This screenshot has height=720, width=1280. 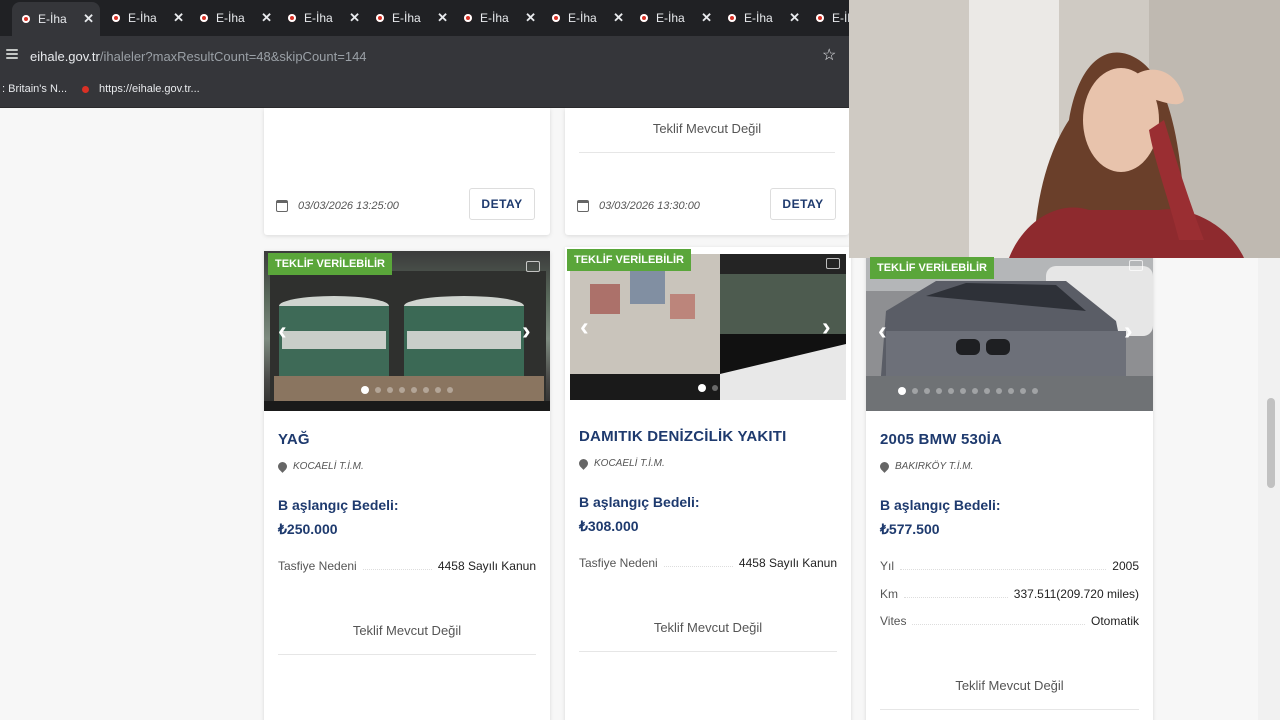 I want to click on listing-title: YAĞ, so click(x=294, y=439).